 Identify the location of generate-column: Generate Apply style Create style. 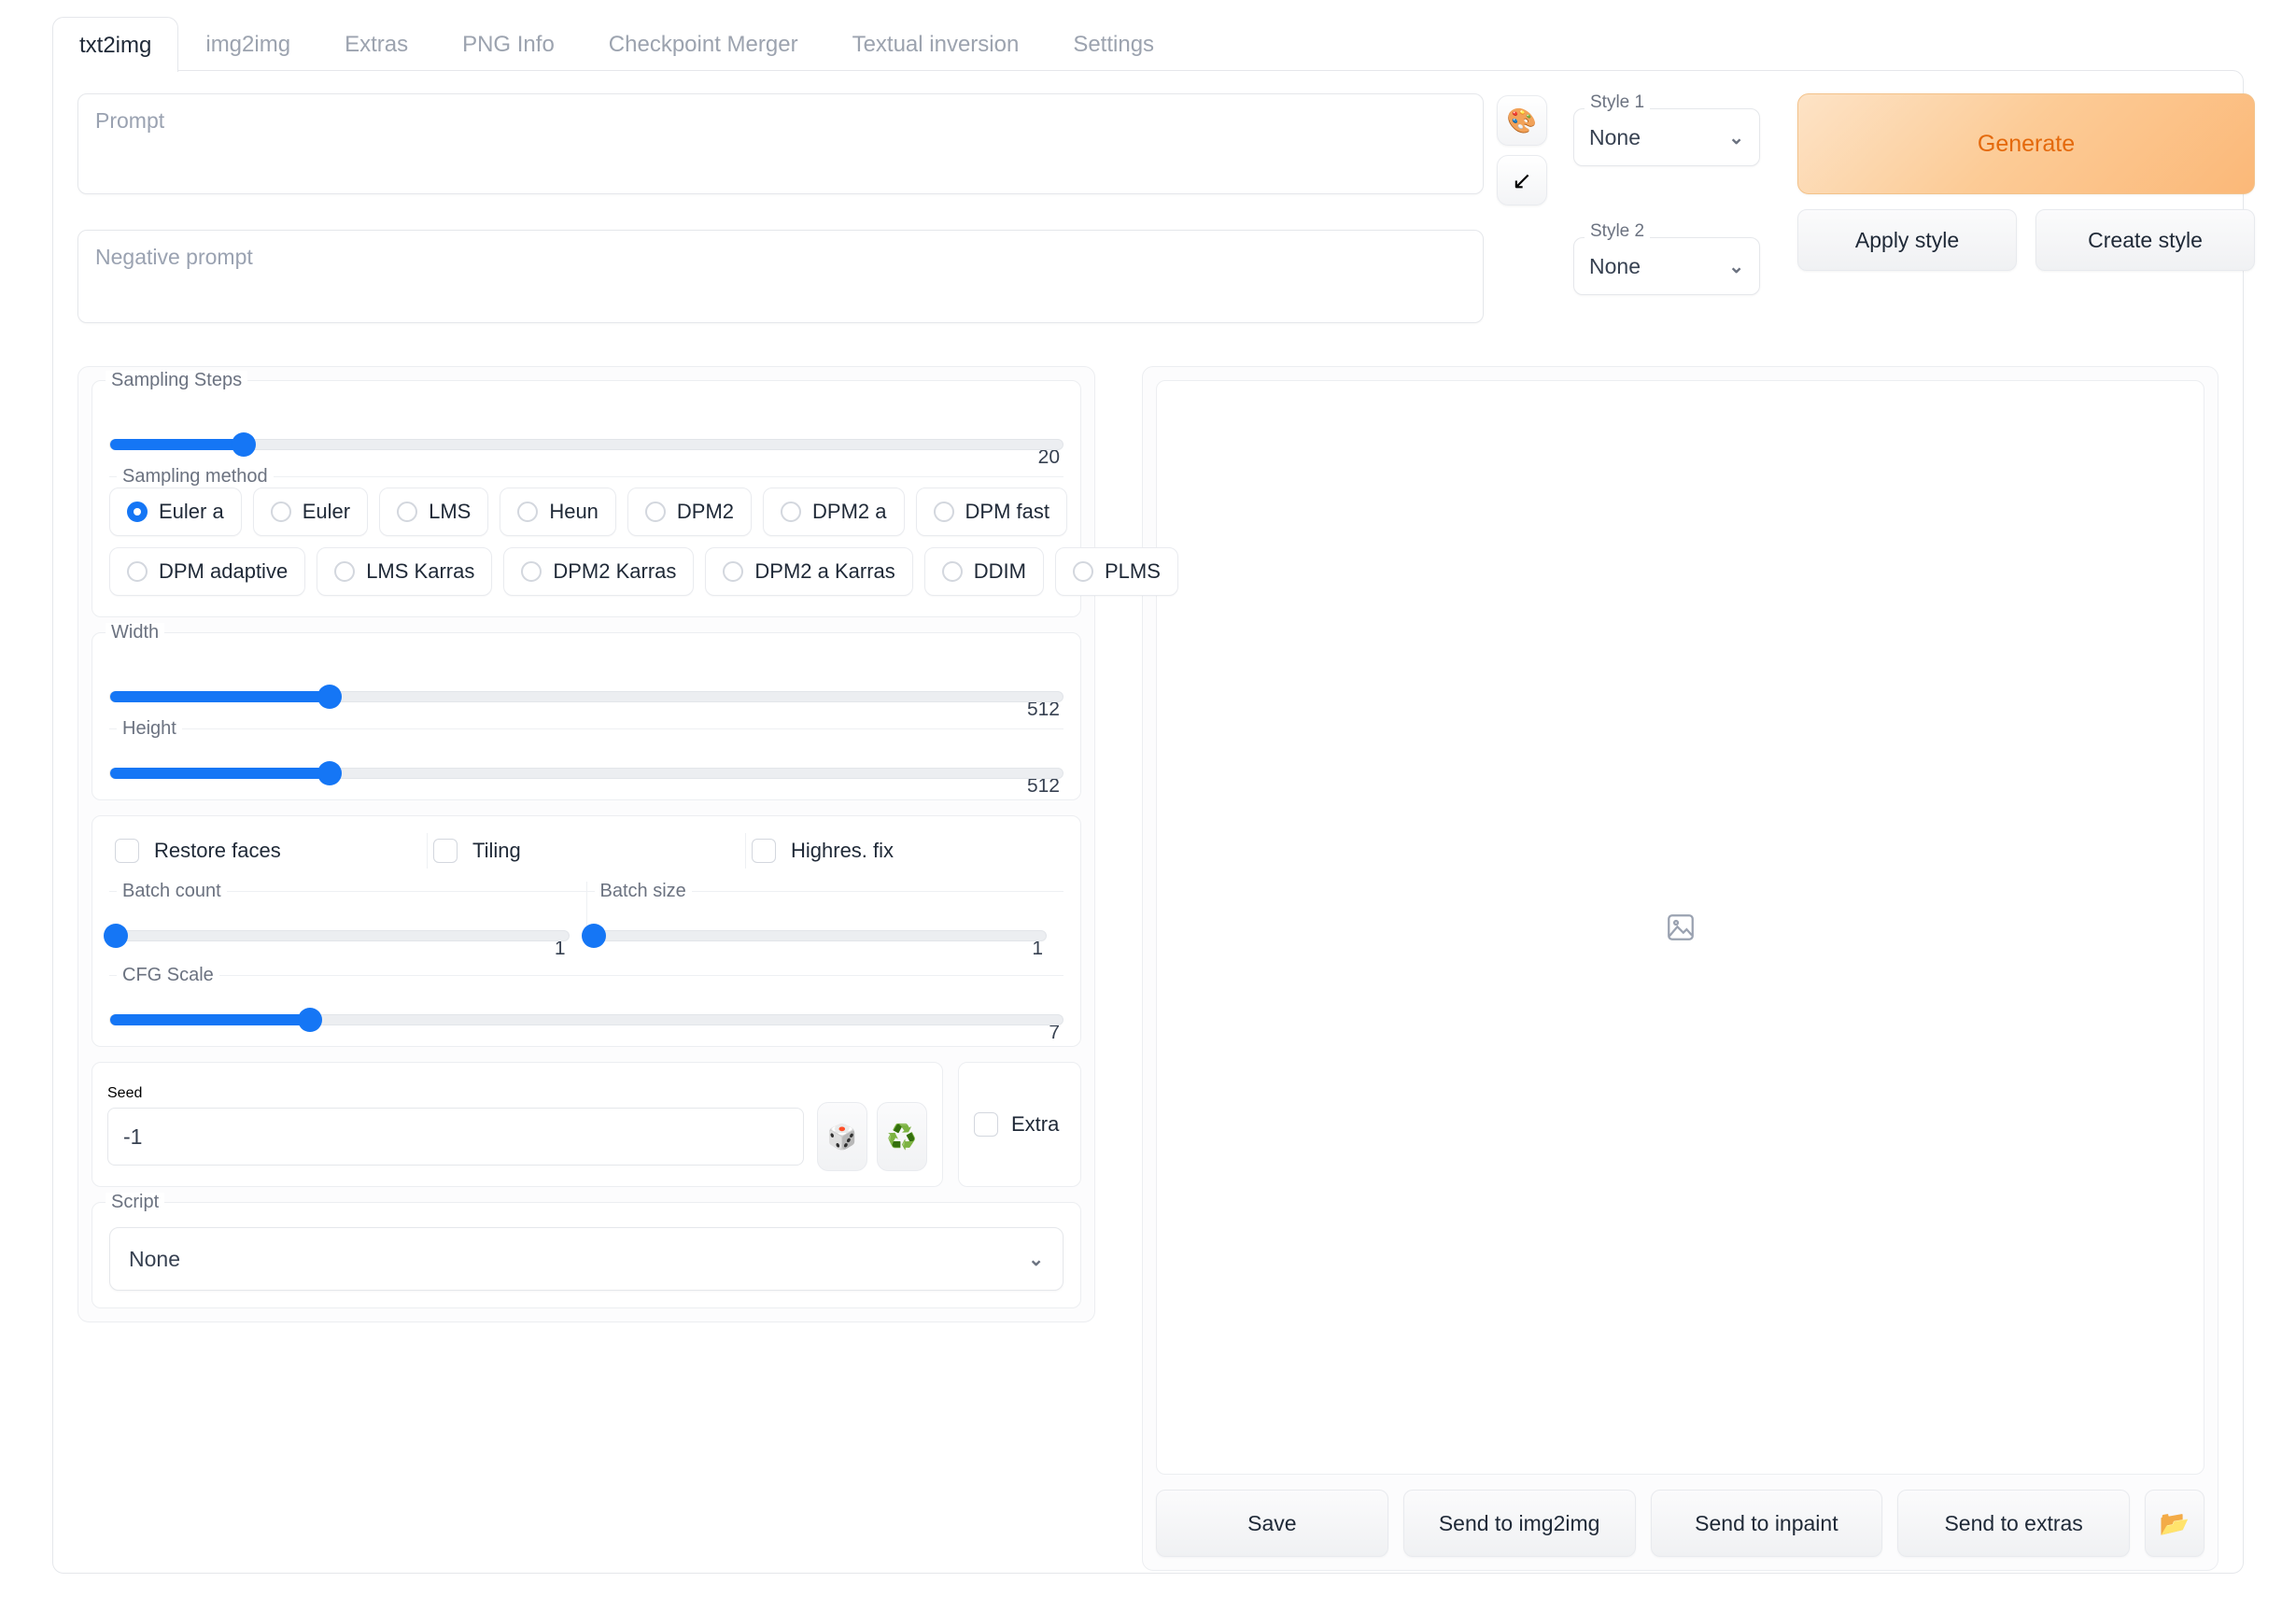
(2026, 182).